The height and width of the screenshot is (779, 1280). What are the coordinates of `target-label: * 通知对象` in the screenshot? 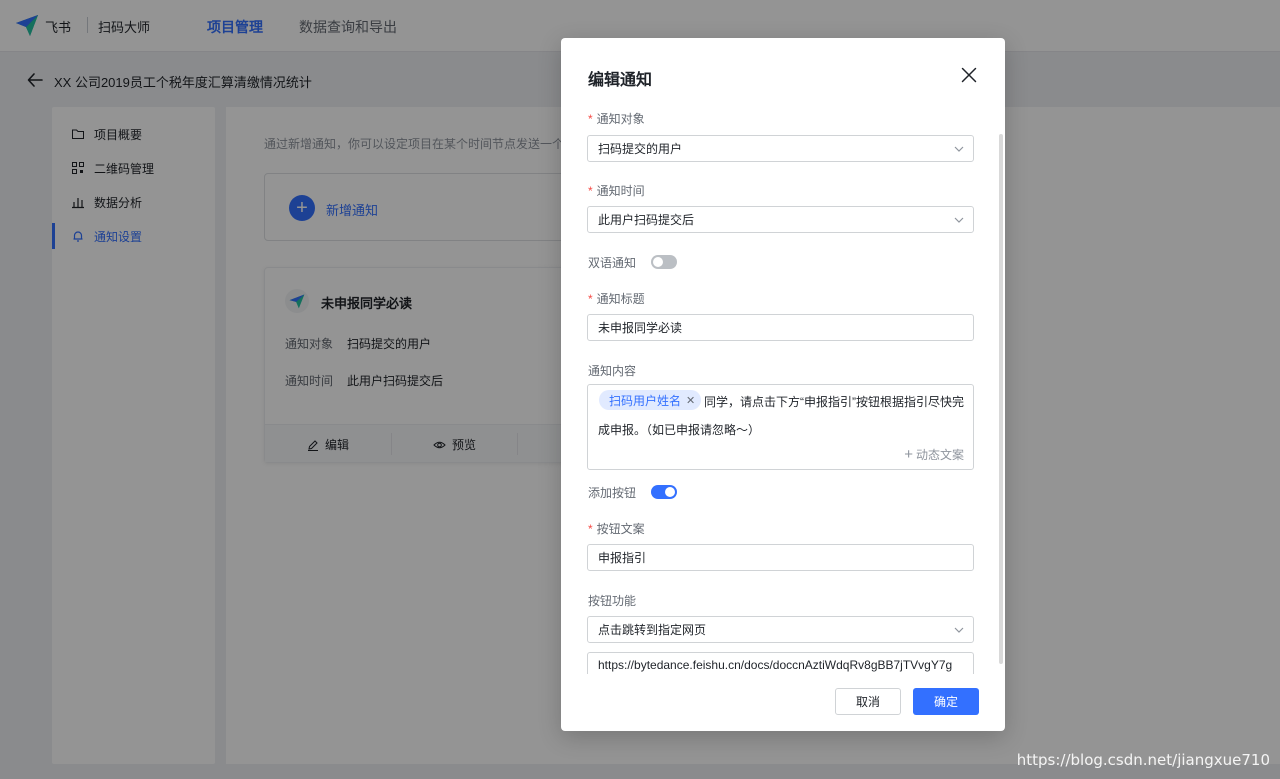 It's located at (616, 119).